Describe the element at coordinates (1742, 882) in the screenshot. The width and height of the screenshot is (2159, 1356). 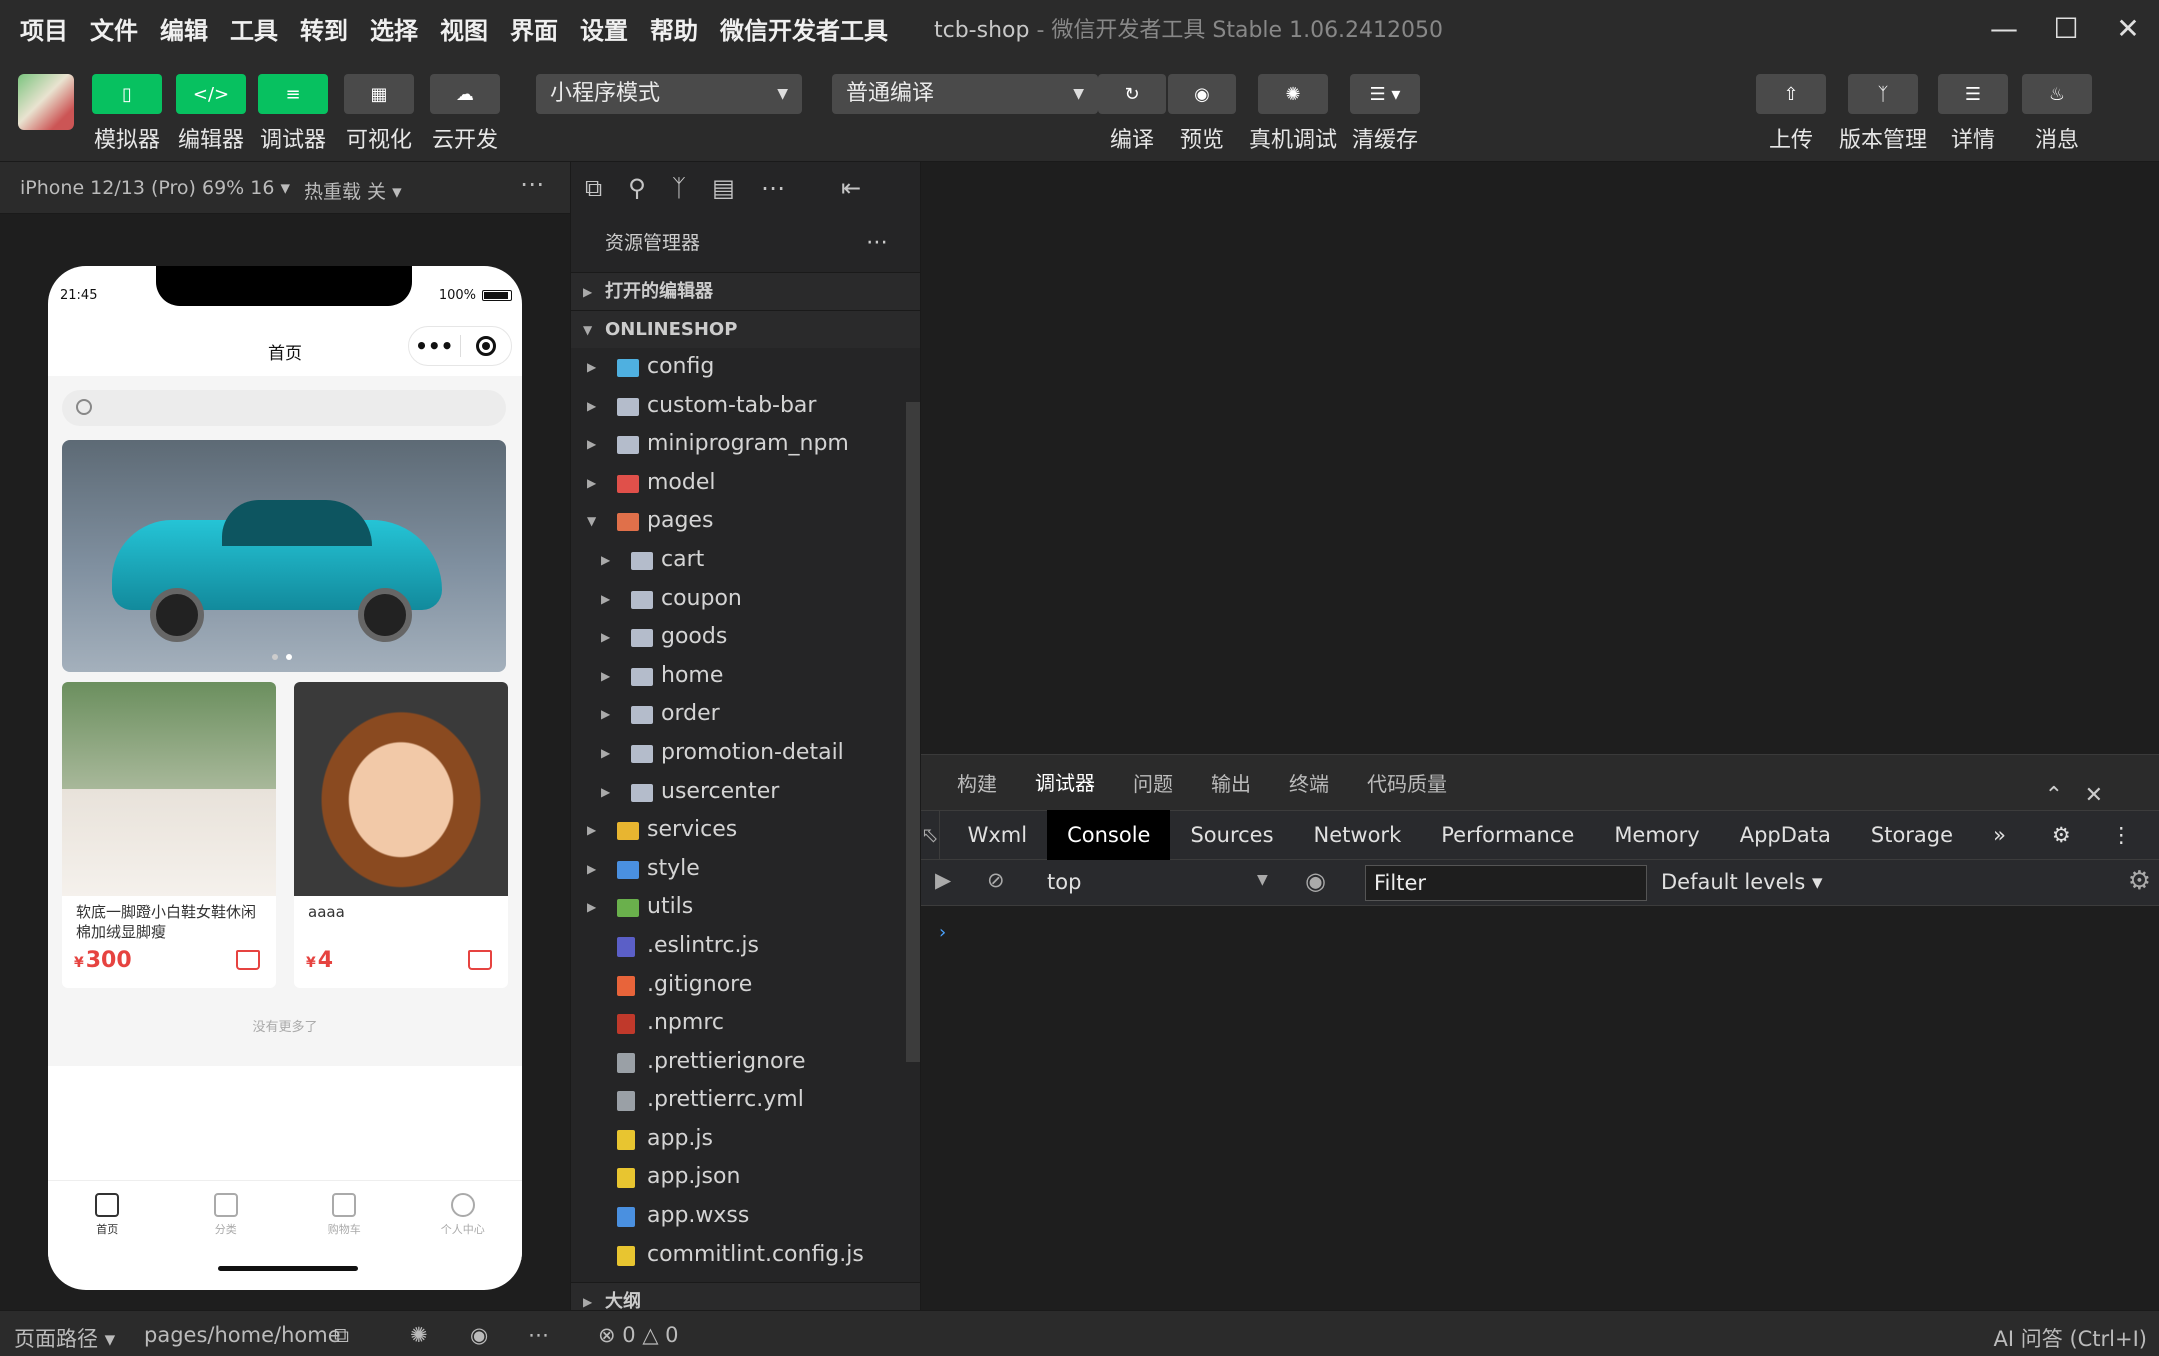
I see `log-levels-select: Default levels ▾` at that location.